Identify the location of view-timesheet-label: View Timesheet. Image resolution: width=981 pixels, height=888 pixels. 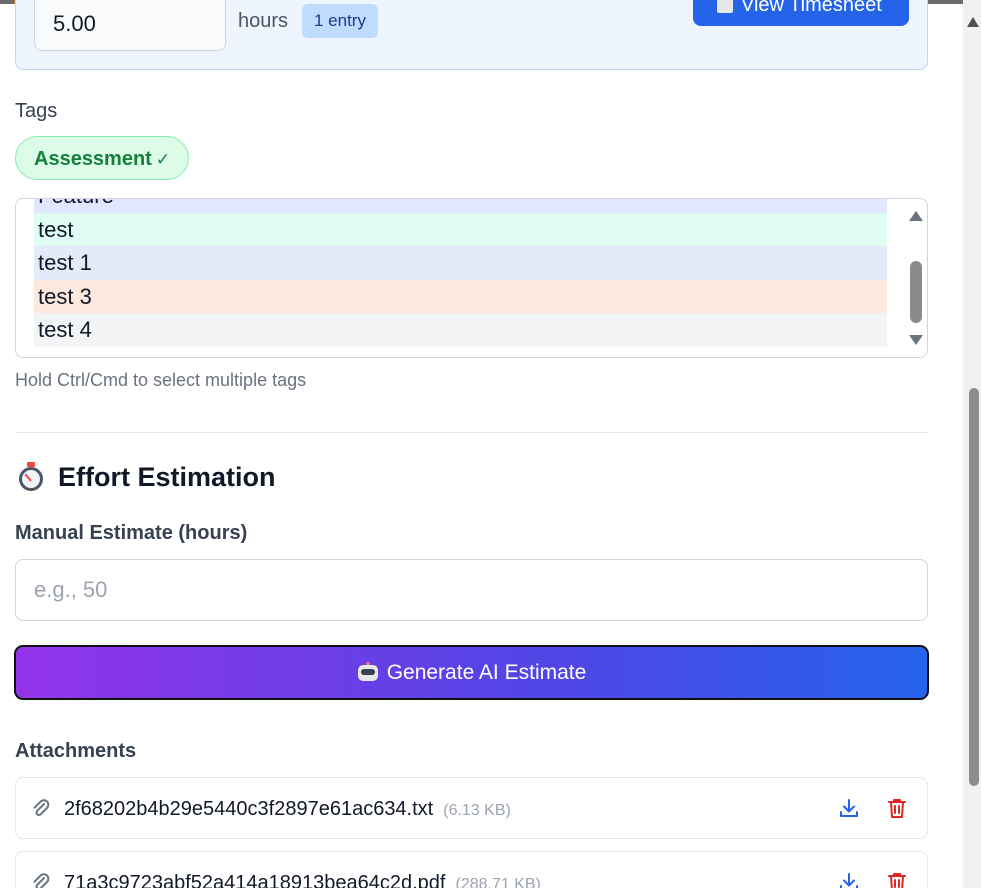
(811, 8).